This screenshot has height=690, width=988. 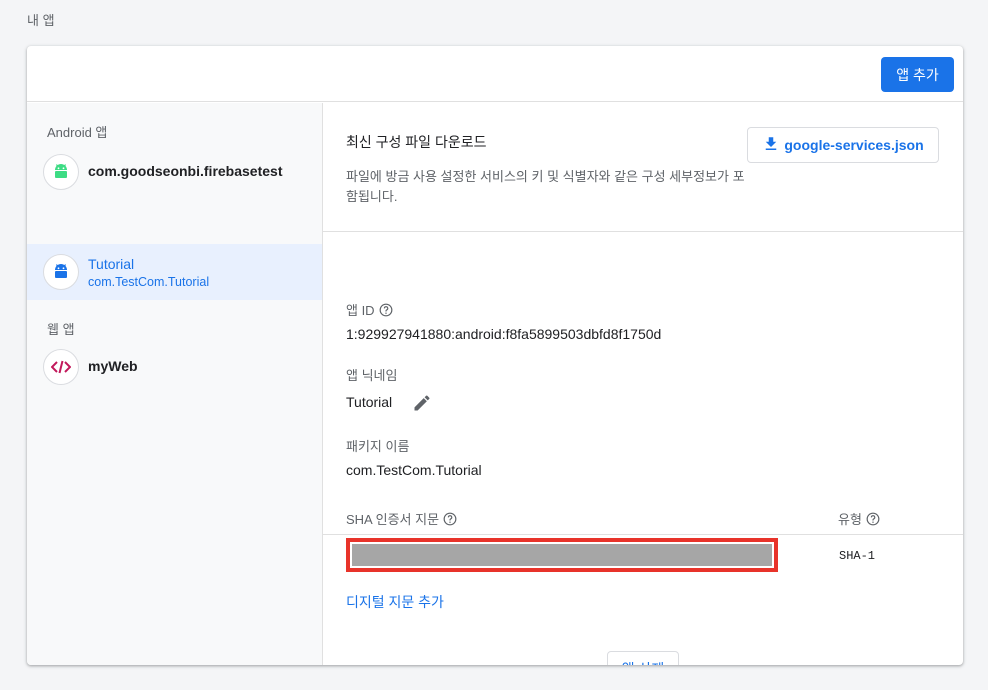 What do you see at coordinates (369, 402) in the screenshot?
I see `nickname-value: Tutorial` at bounding box center [369, 402].